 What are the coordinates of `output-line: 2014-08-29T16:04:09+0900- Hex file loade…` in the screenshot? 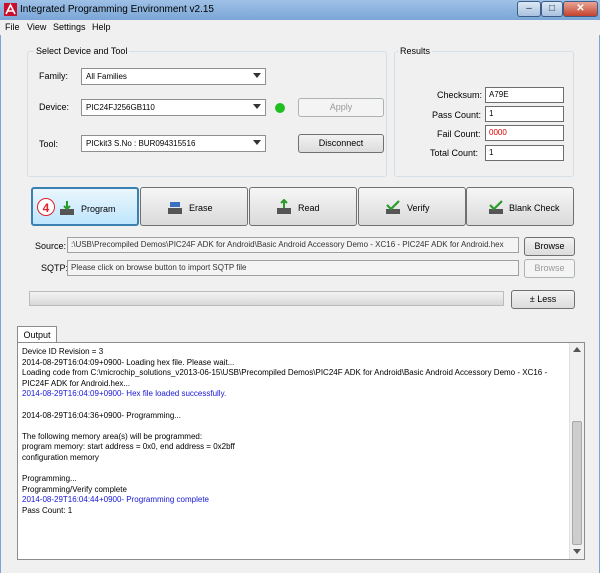 It's located at (124, 394).